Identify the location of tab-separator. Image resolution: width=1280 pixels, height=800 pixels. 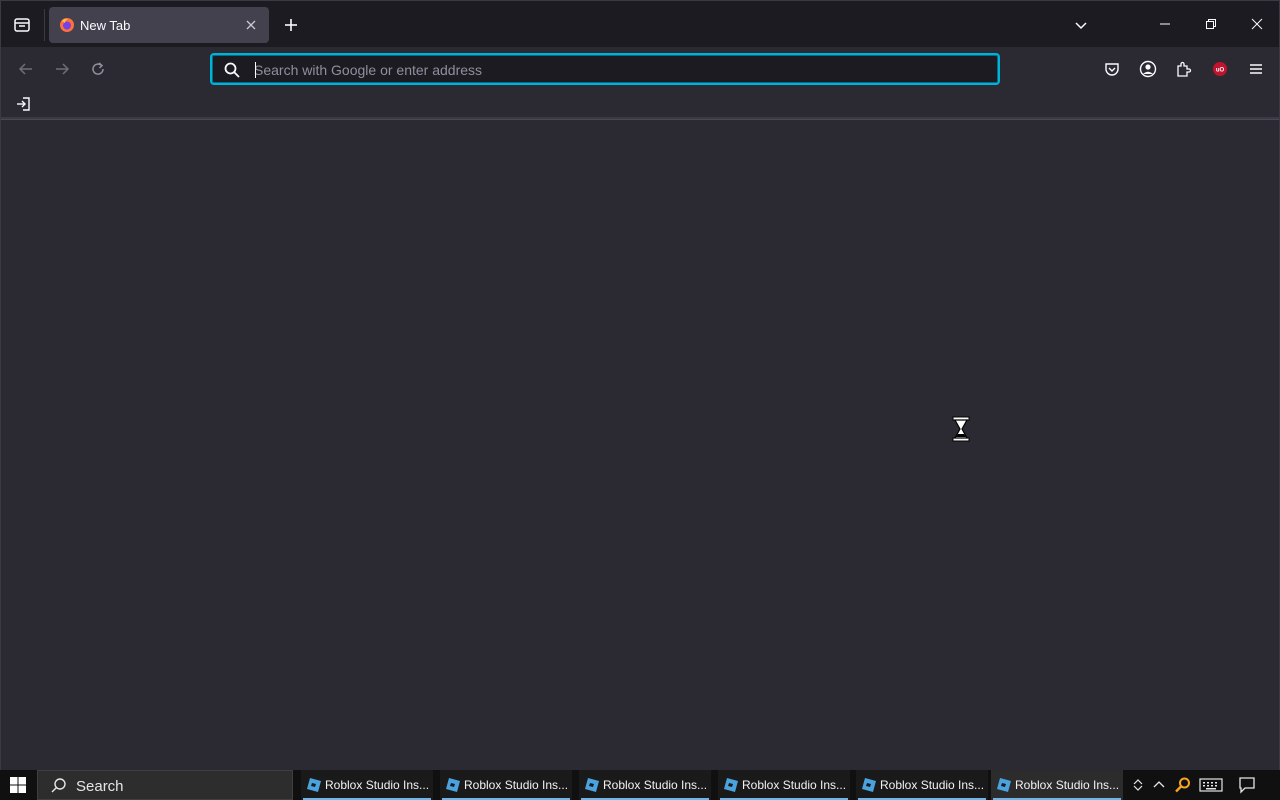
(44, 25).